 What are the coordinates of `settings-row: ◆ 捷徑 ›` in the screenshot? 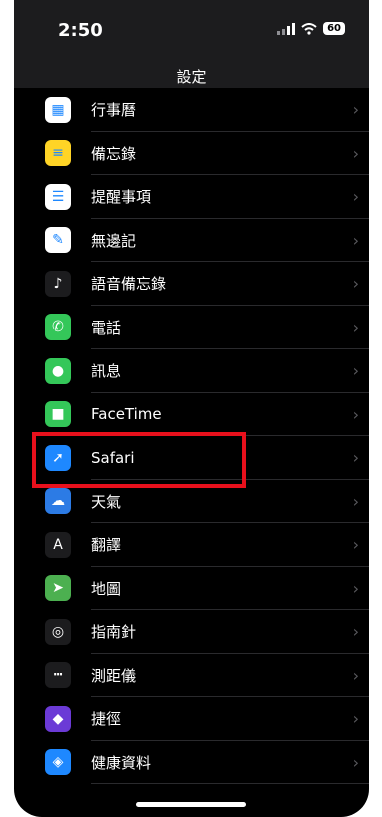 It's located at (191, 719).